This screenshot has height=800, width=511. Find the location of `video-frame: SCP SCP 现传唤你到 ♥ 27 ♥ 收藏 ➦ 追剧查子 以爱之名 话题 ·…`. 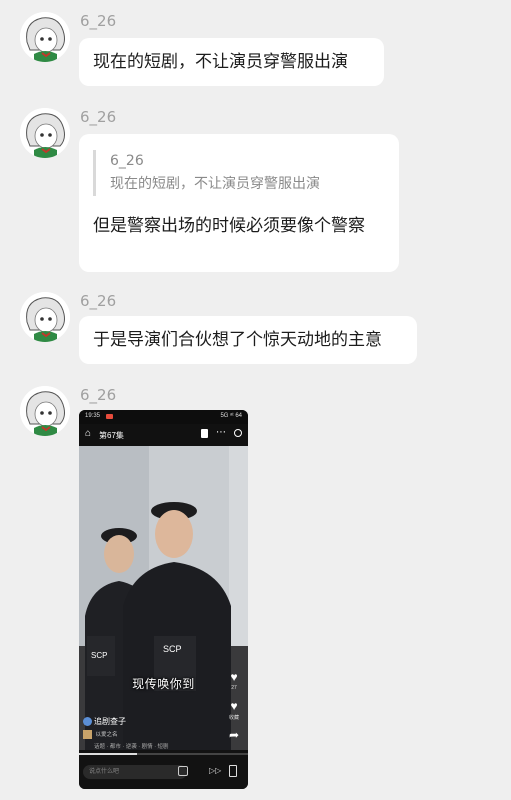

video-frame: SCP SCP 现传唤你到 ♥ 27 ♥ 收藏 ➦ 追剧查子 以爱之名 话题 ·… is located at coordinates (163, 598).